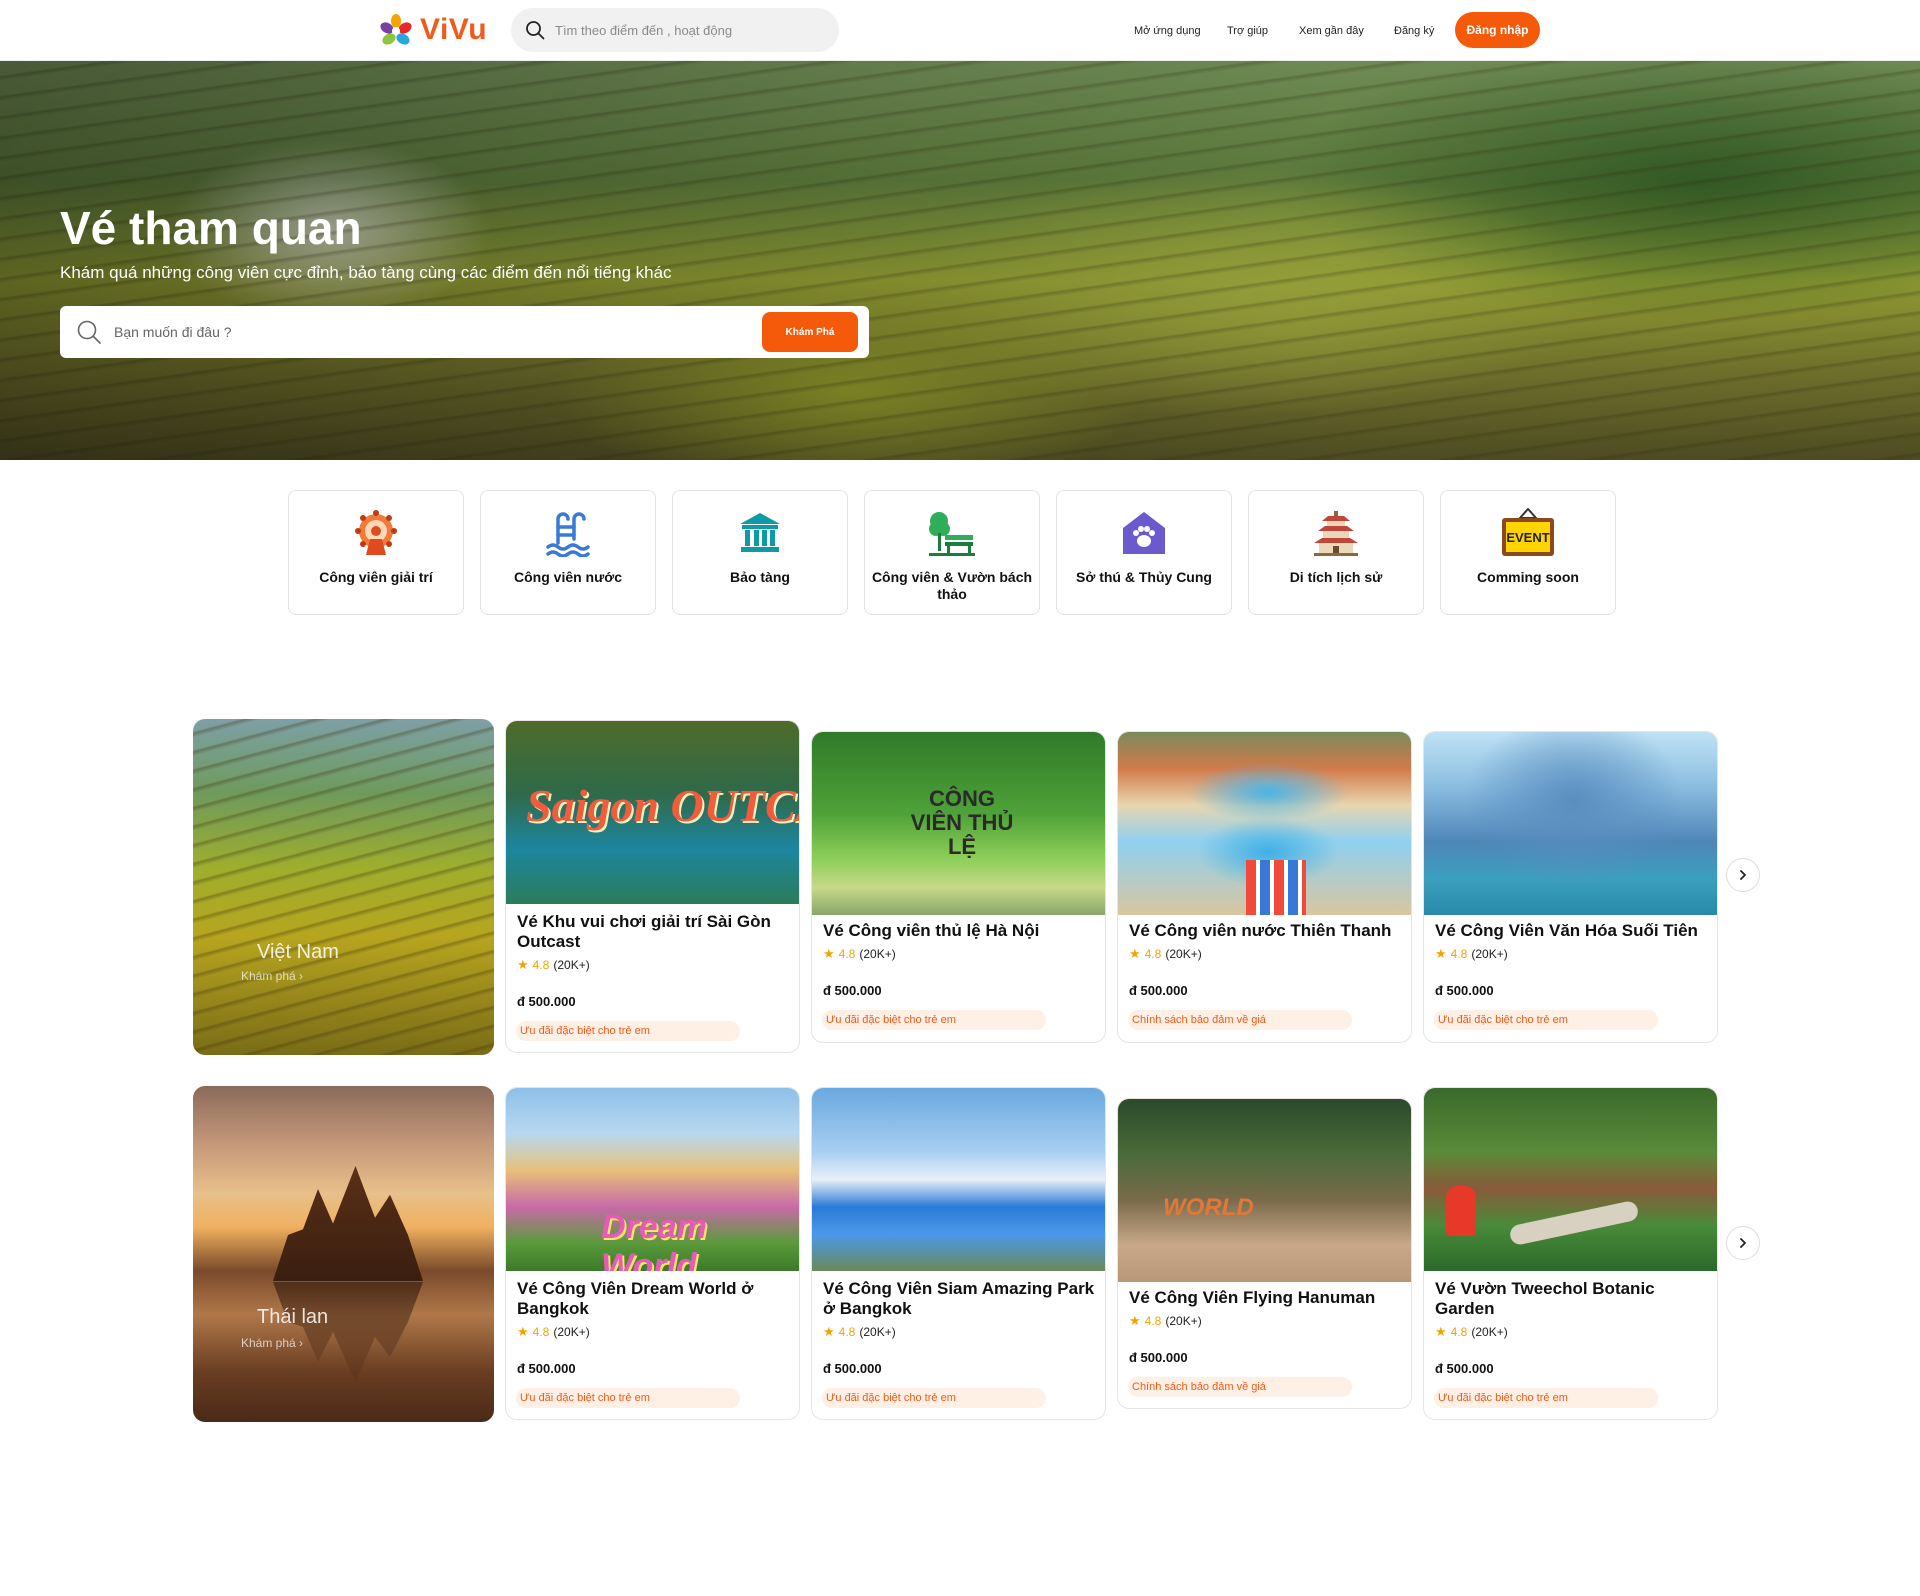 The width and height of the screenshot is (1920, 1596). I want to click on hero-title: Vé tham quan, so click(211, 228).